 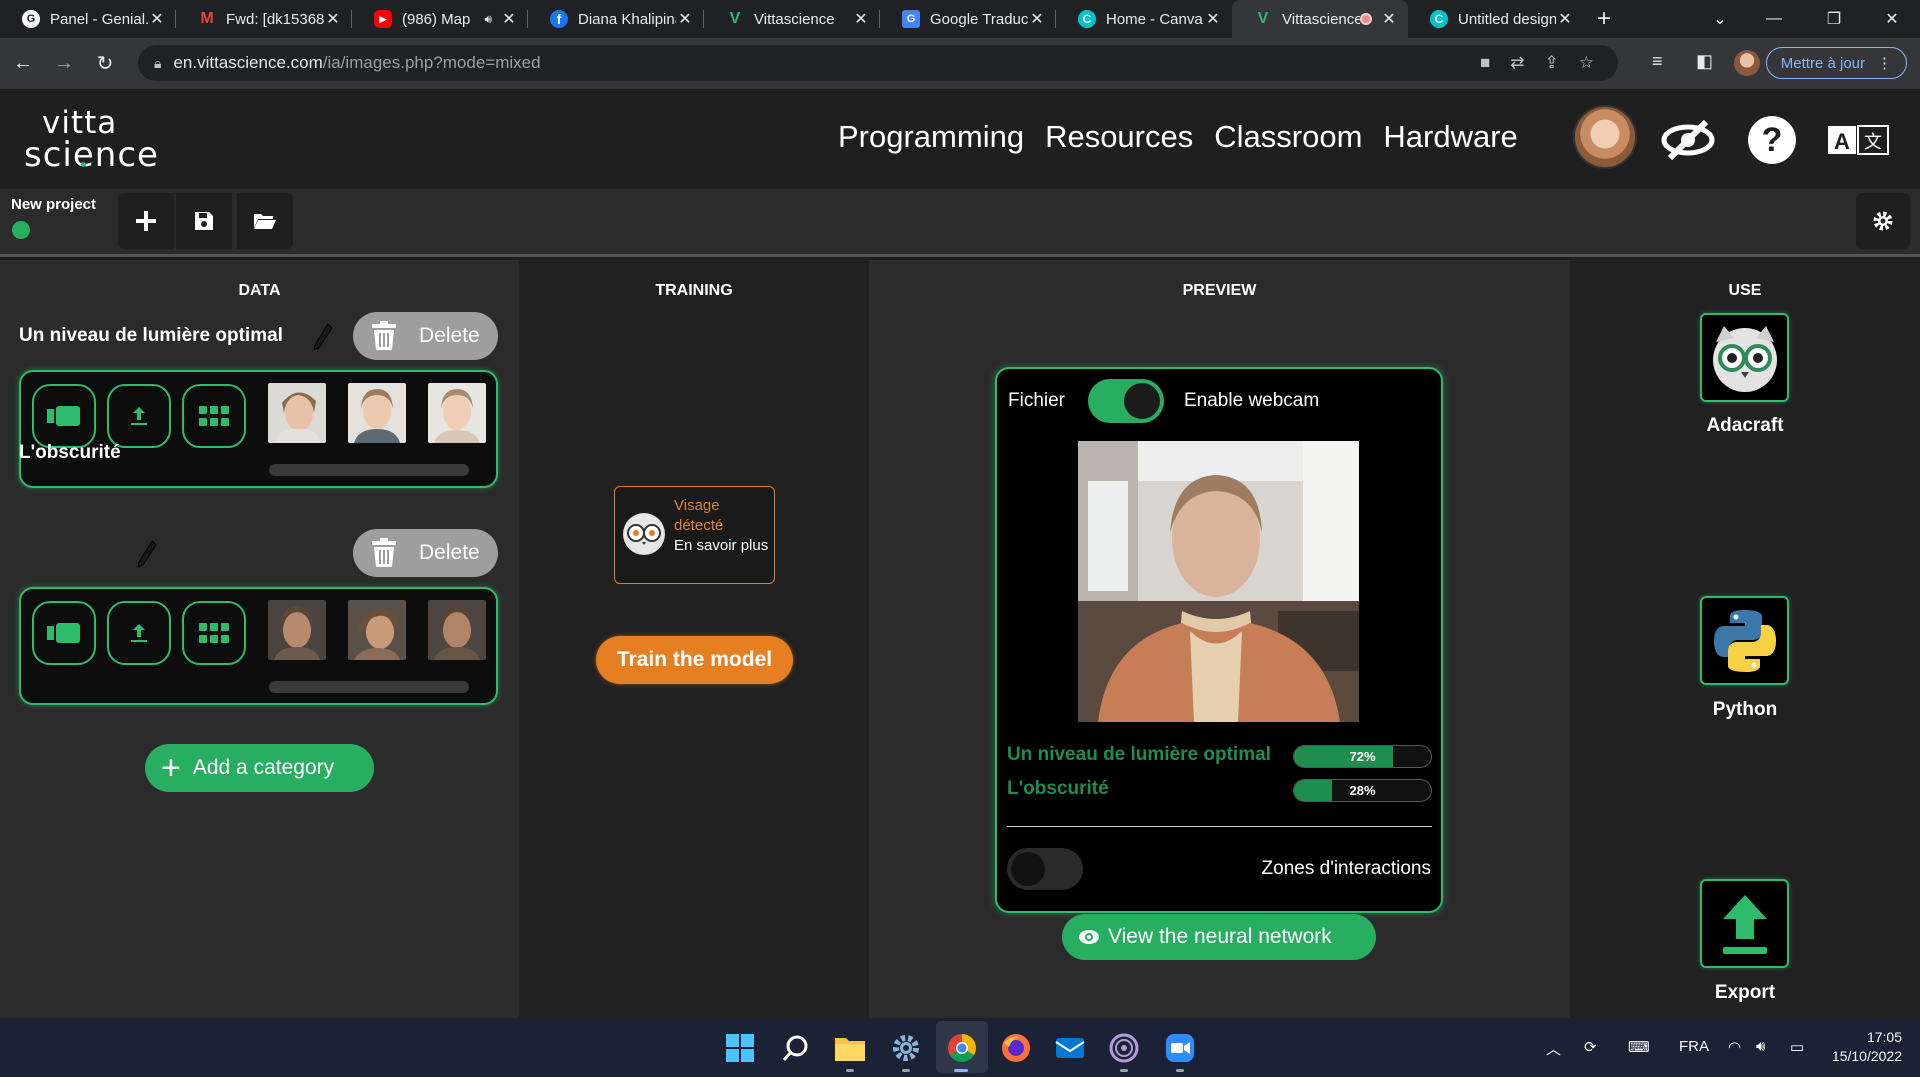 What do you see at coordinates (1496, 19) in the screenshot?
I see `browser-tab: C Untitled design ✕` at bounding box center [1496, 19].